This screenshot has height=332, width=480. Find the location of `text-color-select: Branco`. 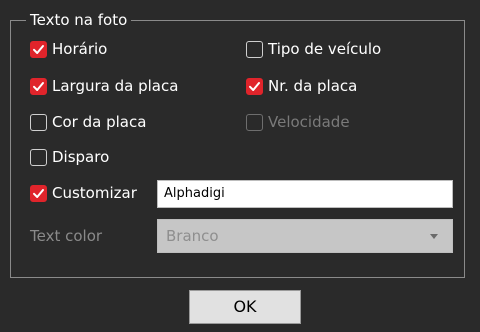

text-color-select: Branco is located at coordinates (305, 236).